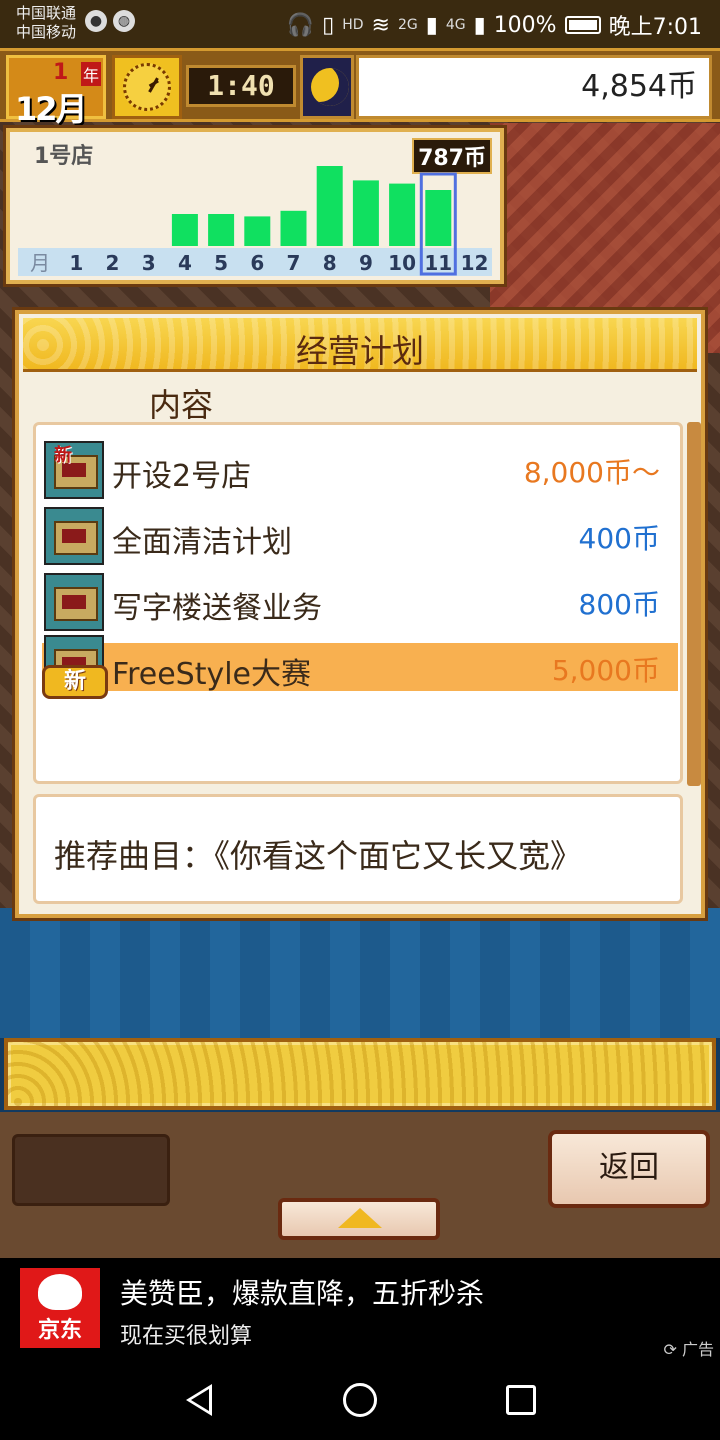 The image size is (720, 1440). Describe the element at coordinates (360, 1185) in the screenshot. I see `bottom-controls: 返回` at that location.